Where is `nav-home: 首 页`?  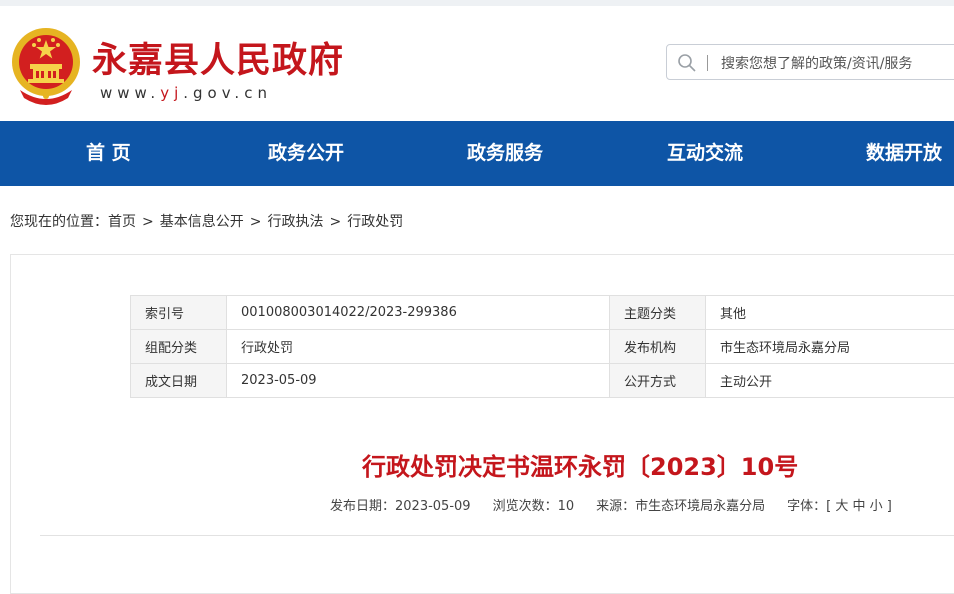 nav-home: 首 页 is located at coordinates (108, 153).